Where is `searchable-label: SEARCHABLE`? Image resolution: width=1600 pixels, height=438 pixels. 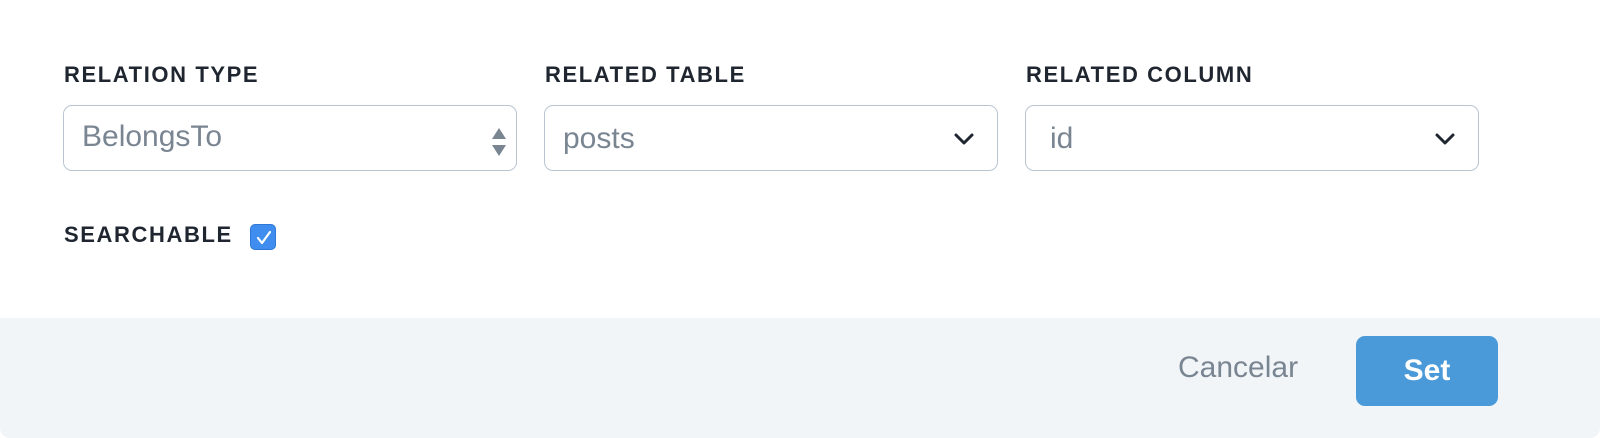
searchable-label: SEARCHABLE is located at coordinates (148, 234).